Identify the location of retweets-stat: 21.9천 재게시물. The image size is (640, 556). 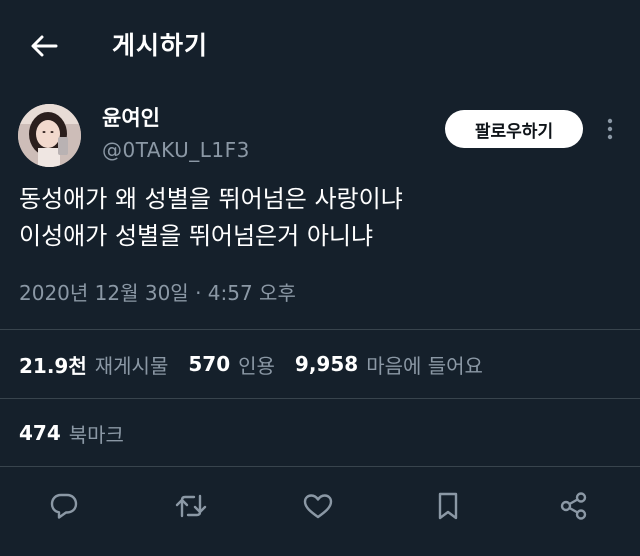
(93, 364).